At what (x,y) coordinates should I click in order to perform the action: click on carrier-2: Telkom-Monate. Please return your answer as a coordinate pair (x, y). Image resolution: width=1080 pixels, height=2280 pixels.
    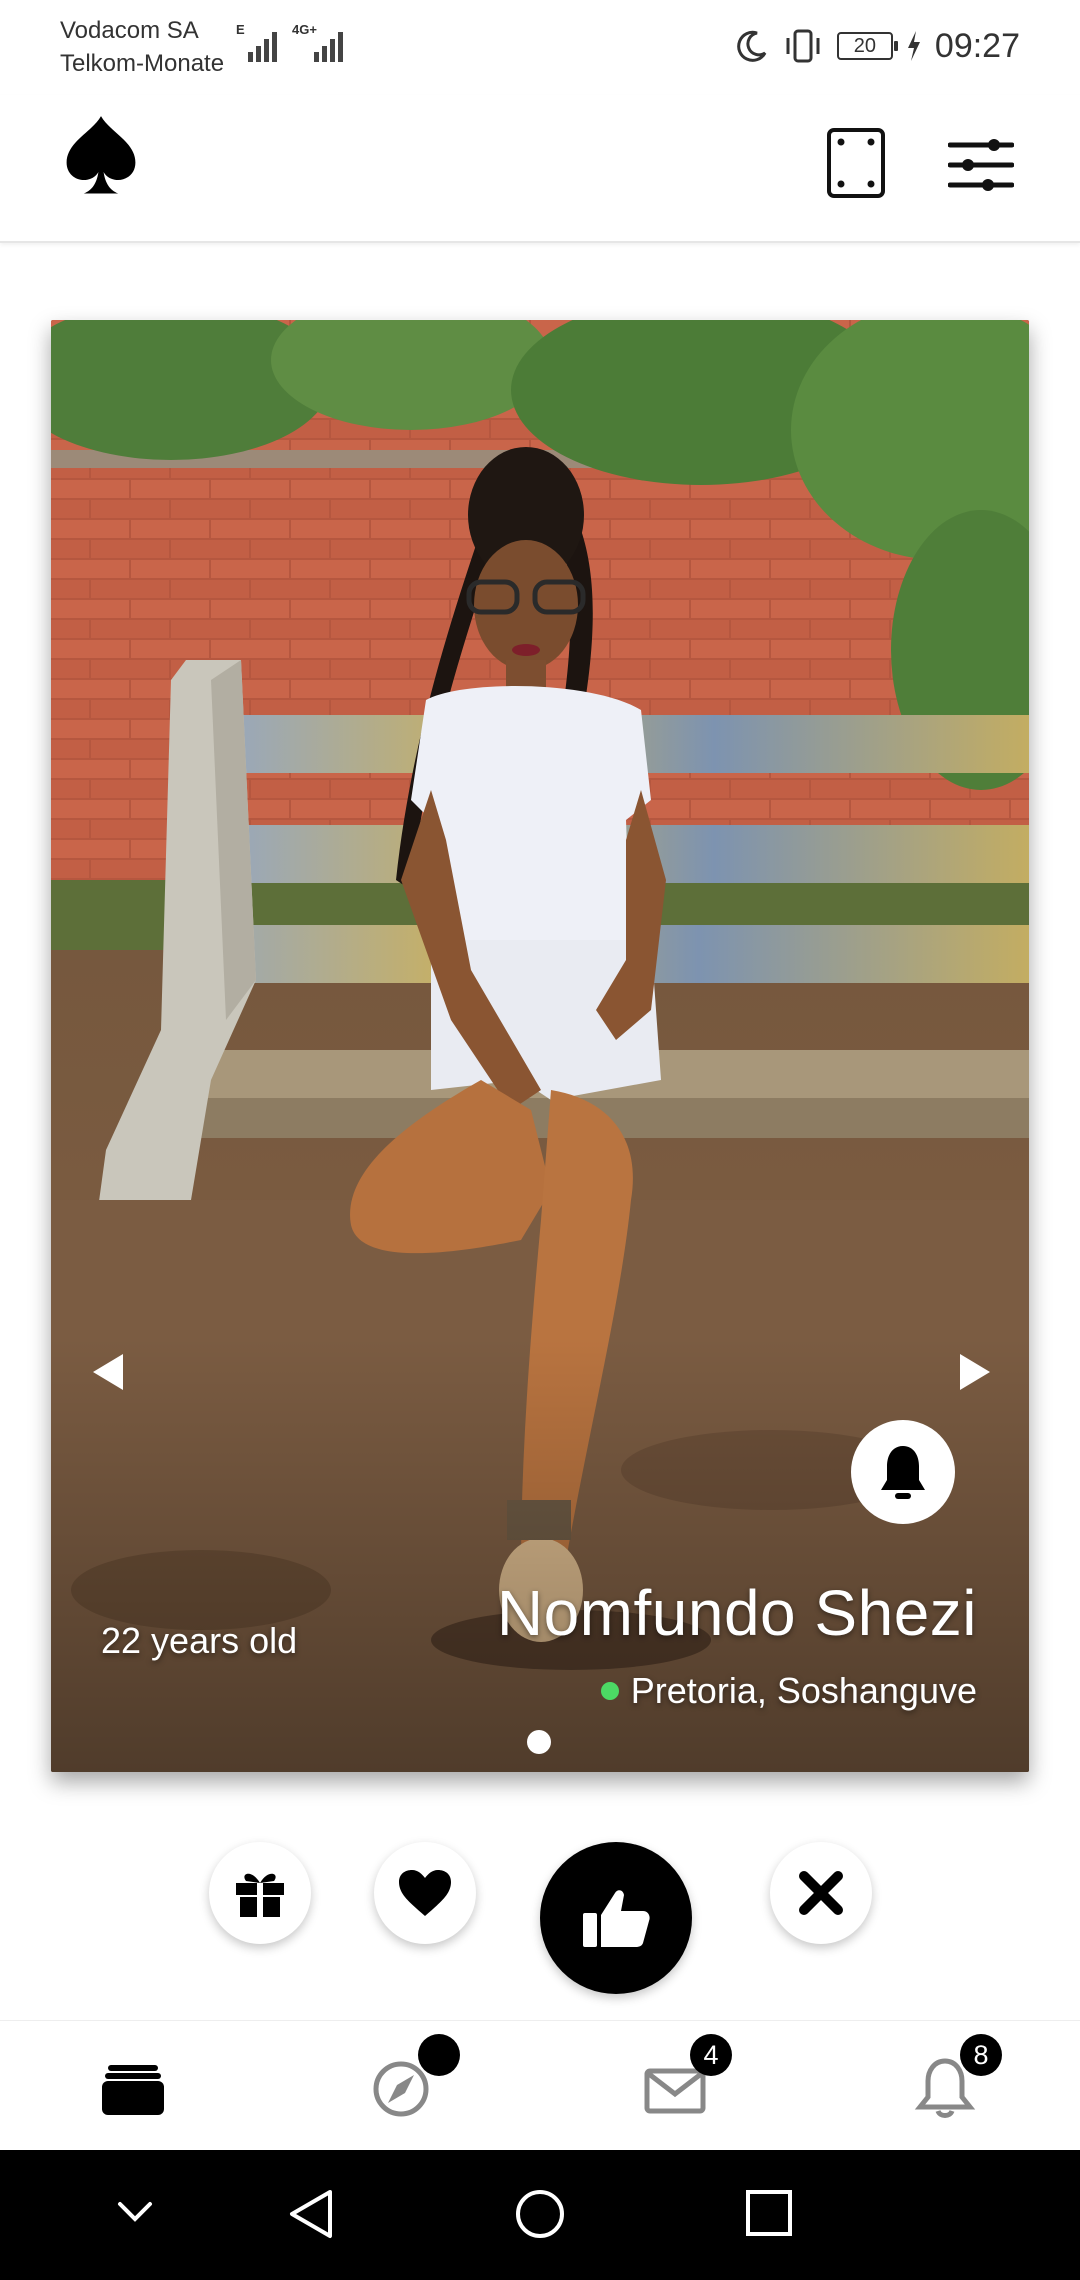
    Looking at the image, I should click on (142, 63).